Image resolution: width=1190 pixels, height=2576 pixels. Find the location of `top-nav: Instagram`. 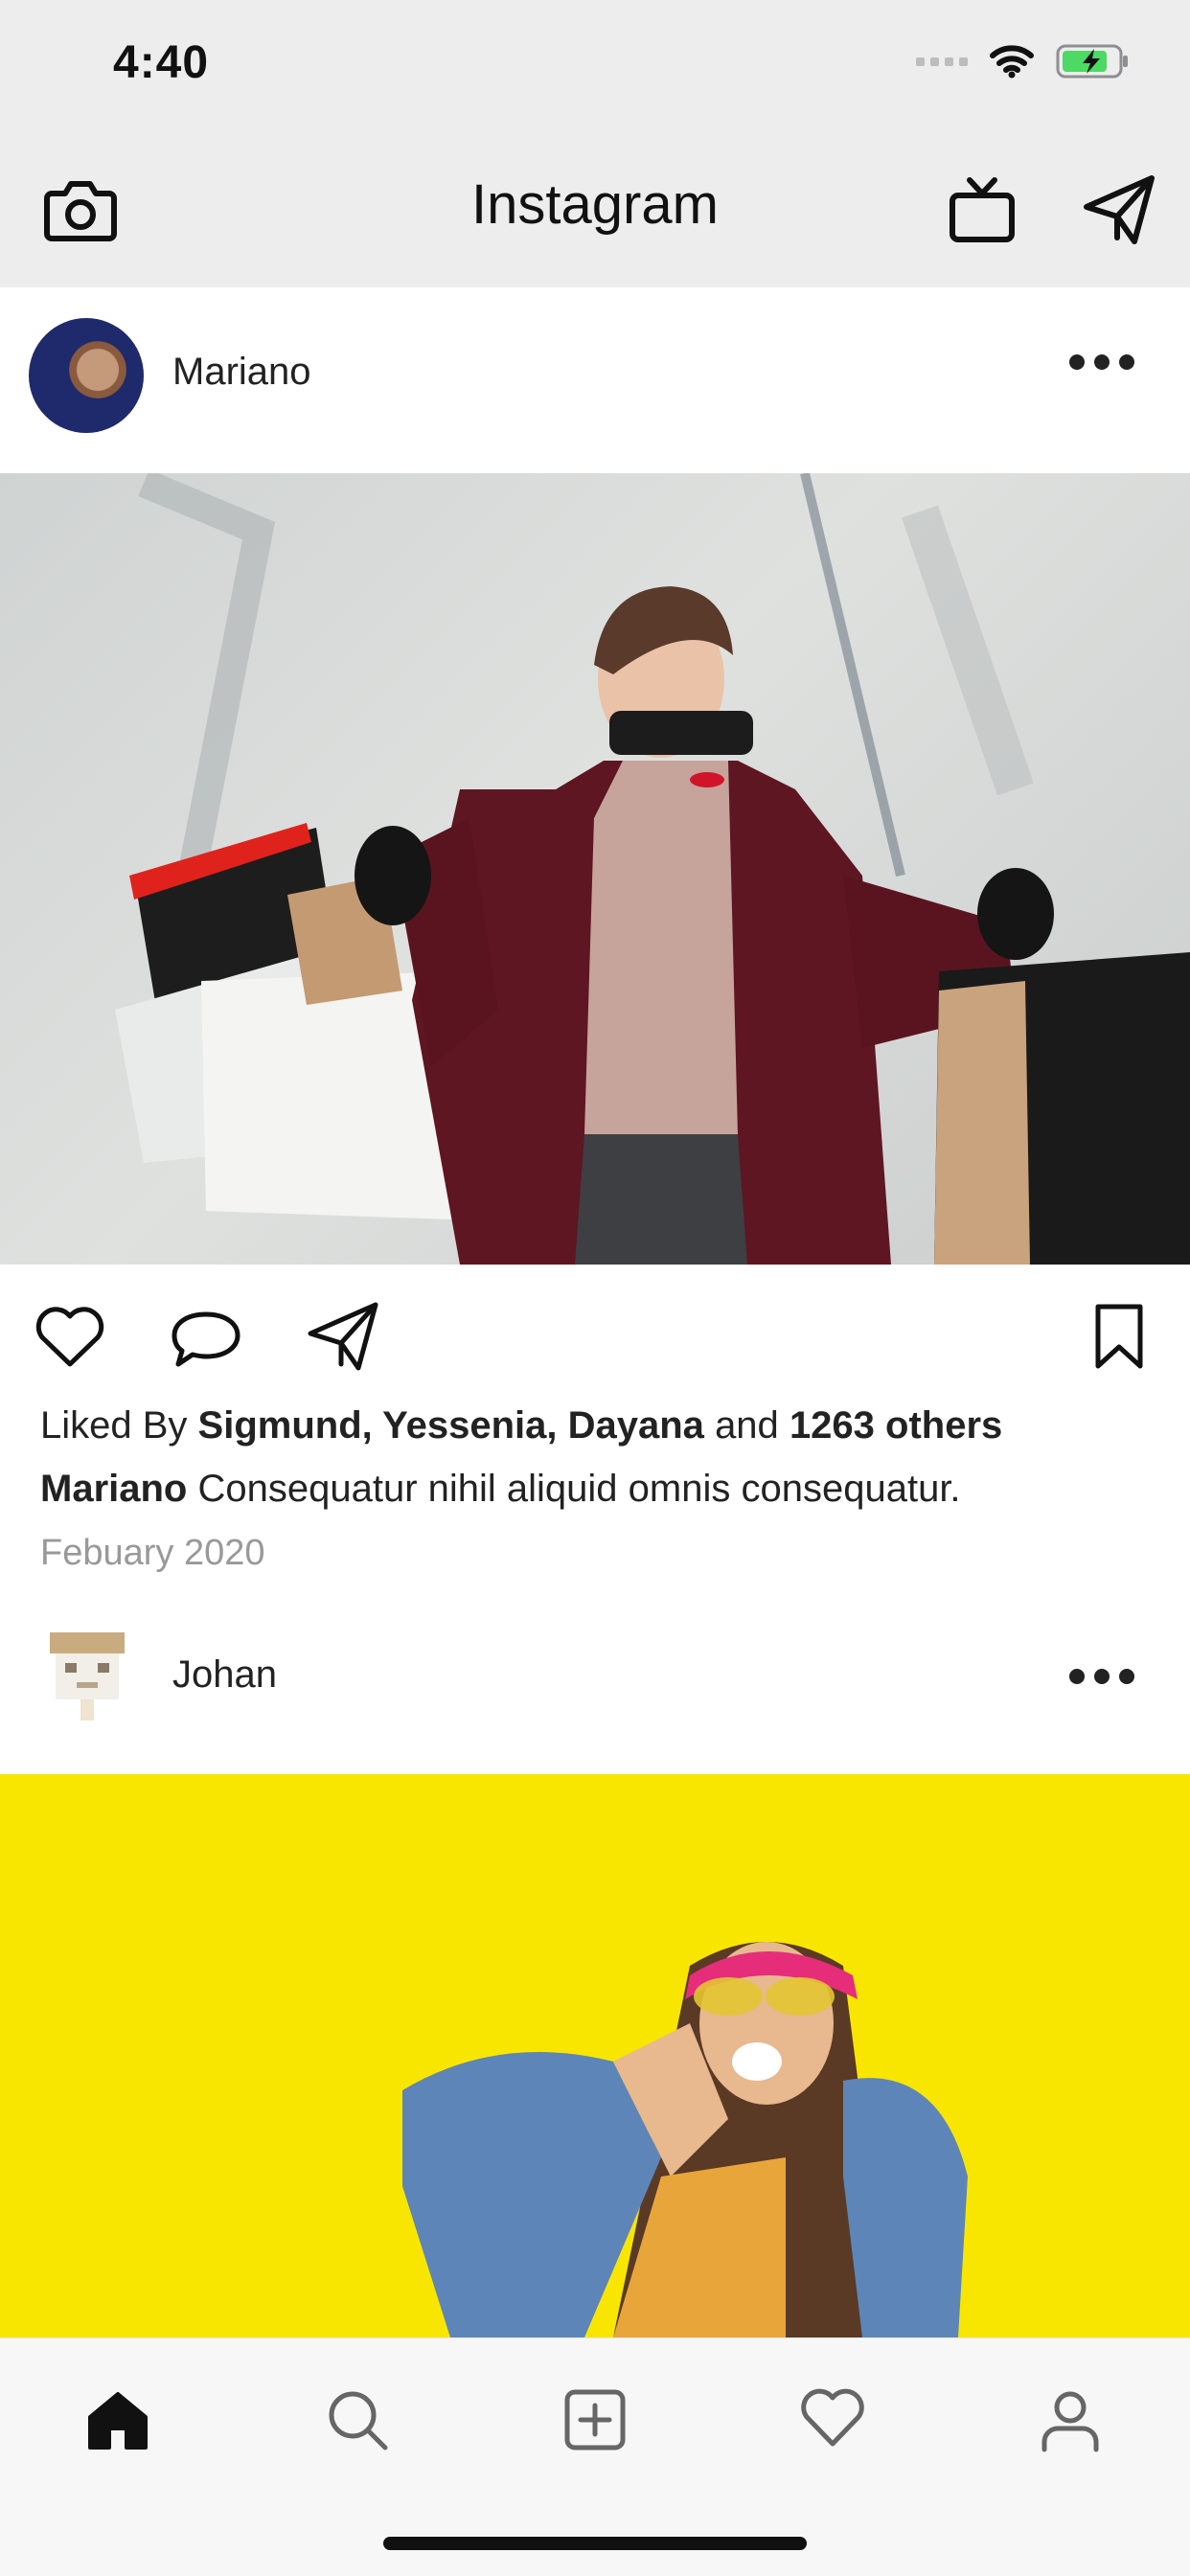

top-nav: Instagram is located at coordinates (595, 215).